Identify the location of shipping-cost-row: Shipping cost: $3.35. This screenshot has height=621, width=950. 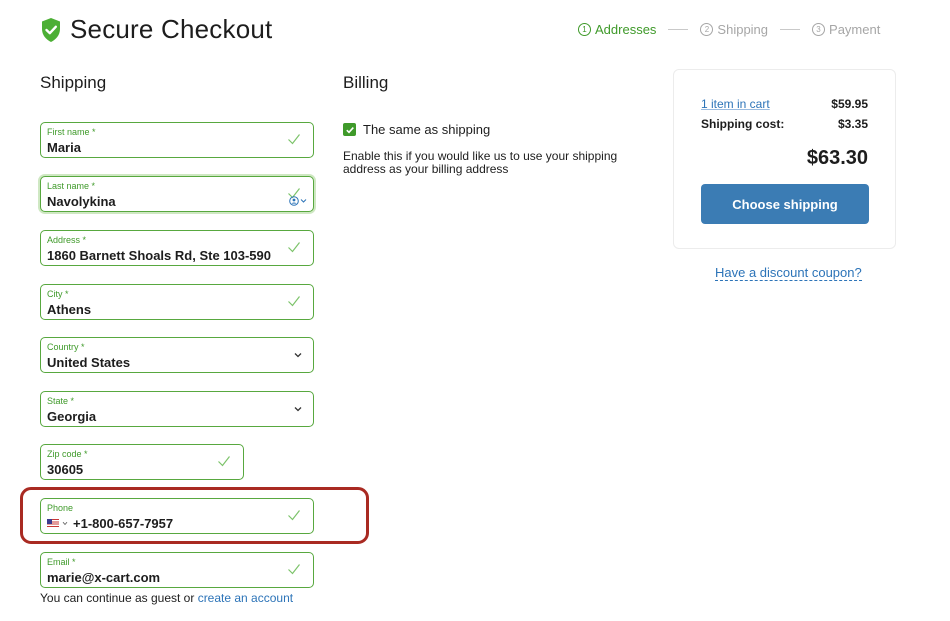
(784, 124).